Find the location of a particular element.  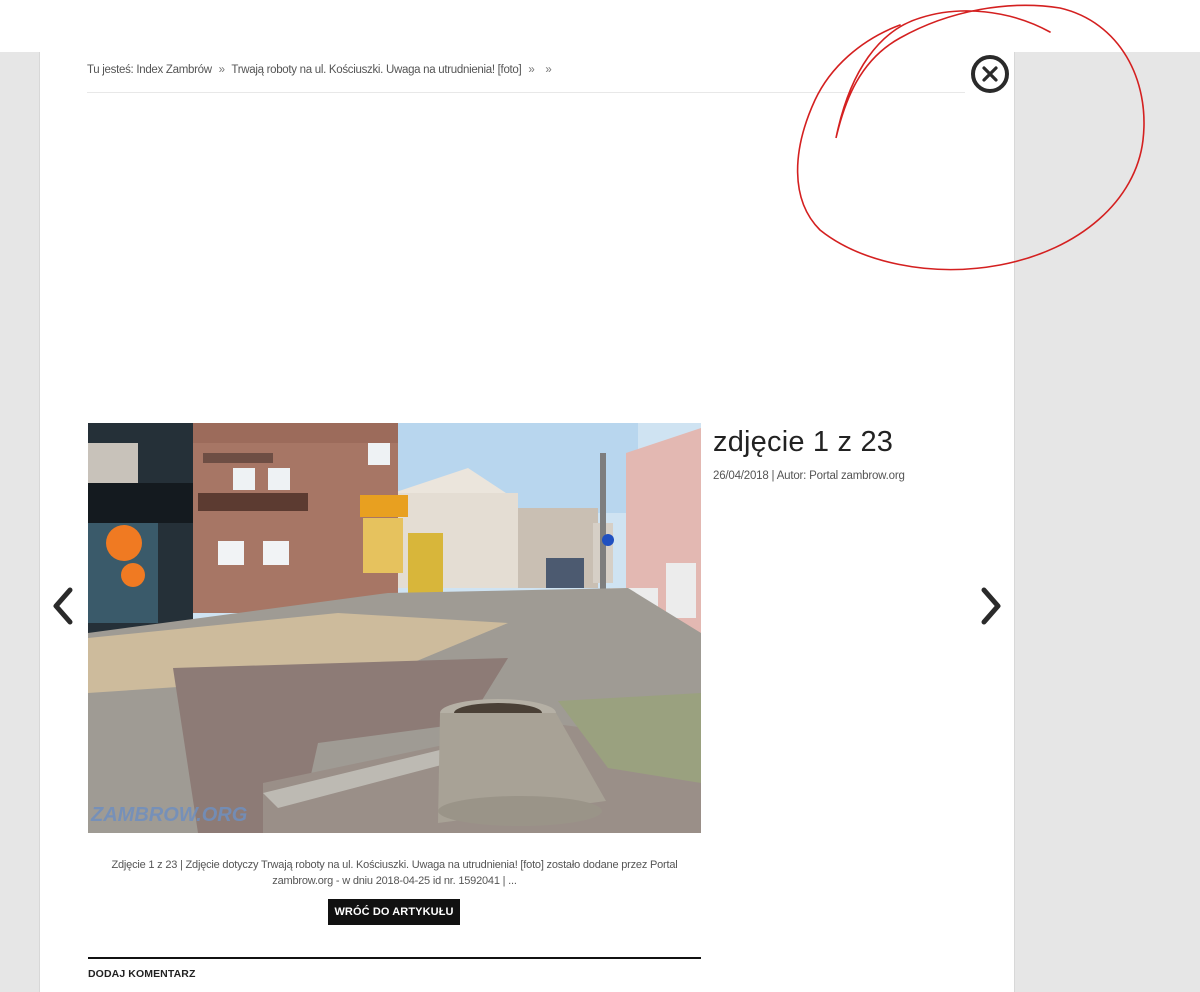

photo-watermark: ZAMBROW.ORG is located at coordinates (168, 815).